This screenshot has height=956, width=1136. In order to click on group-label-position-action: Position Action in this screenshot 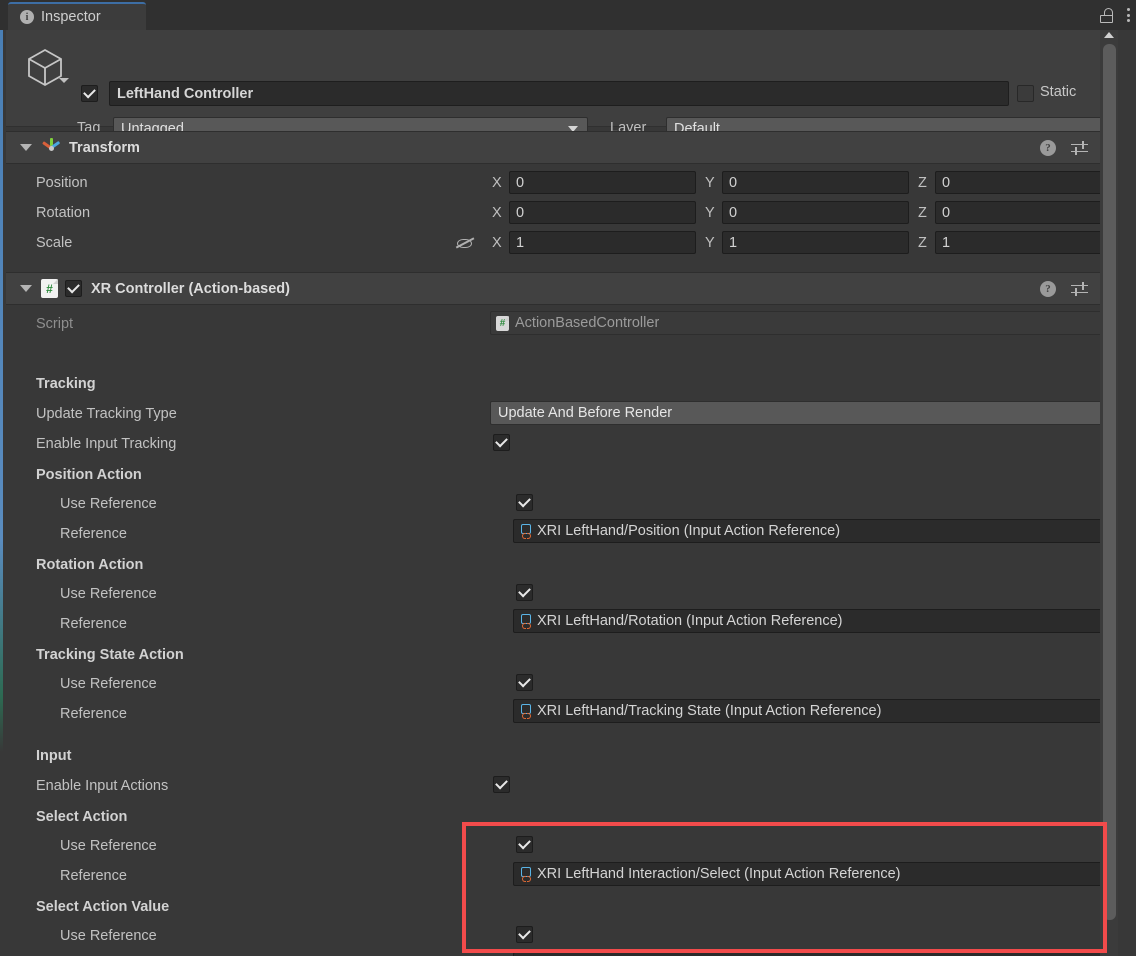, I will do `click(89, 475)`.